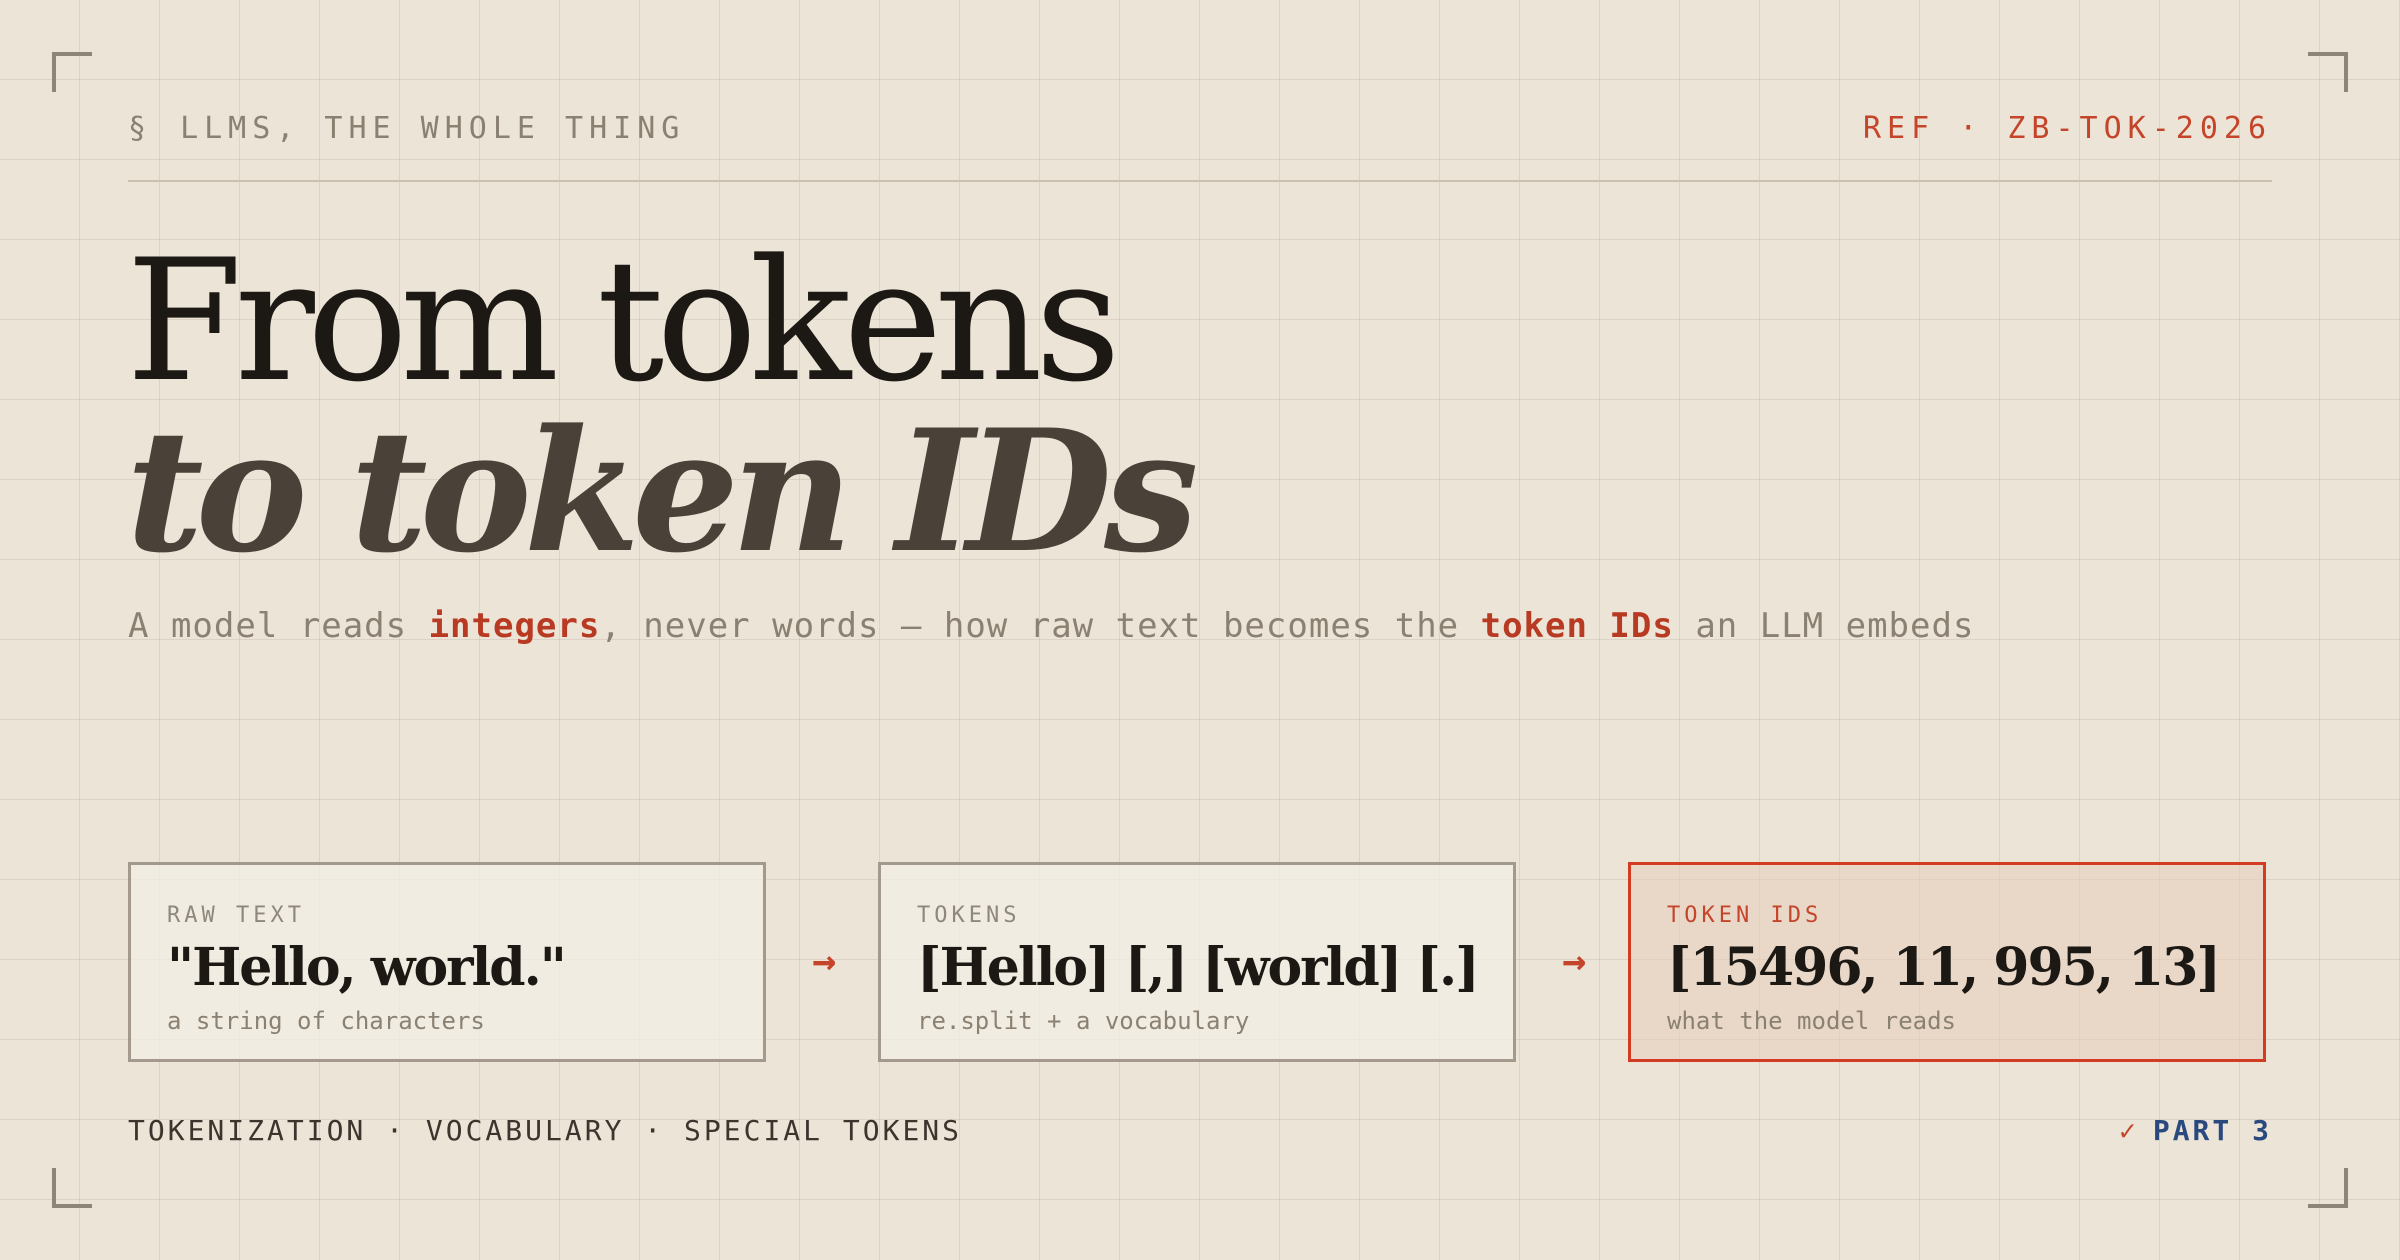 This screenshot has height=1260, width=2400. What do you see at coordinates (1577, 626) in the screenshot?
I see `subtitle-highlight-token-ids: token IDs` at bounding box center [1577, 626].